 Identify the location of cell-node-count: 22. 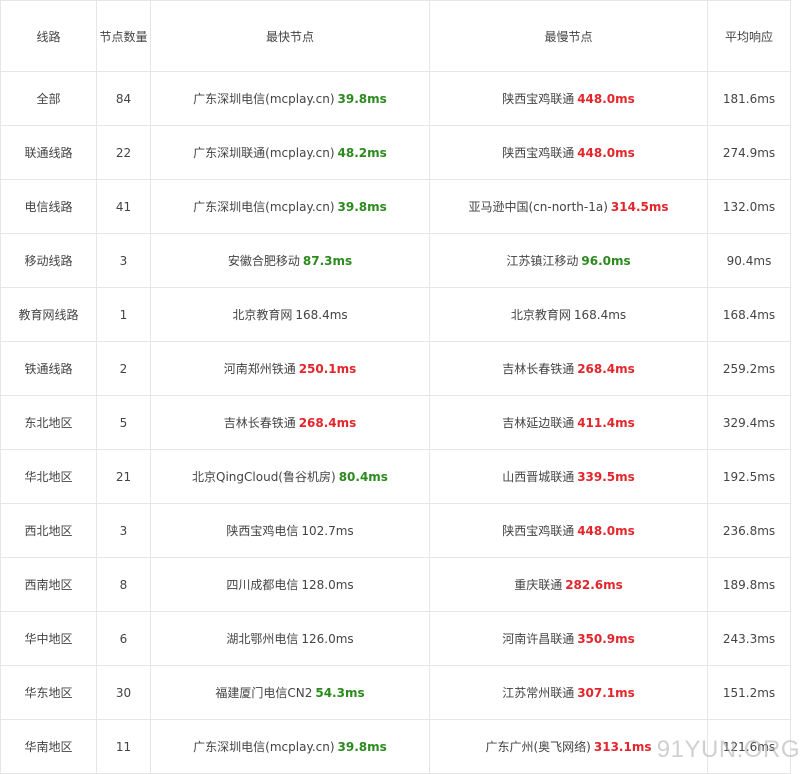
(123, 152).